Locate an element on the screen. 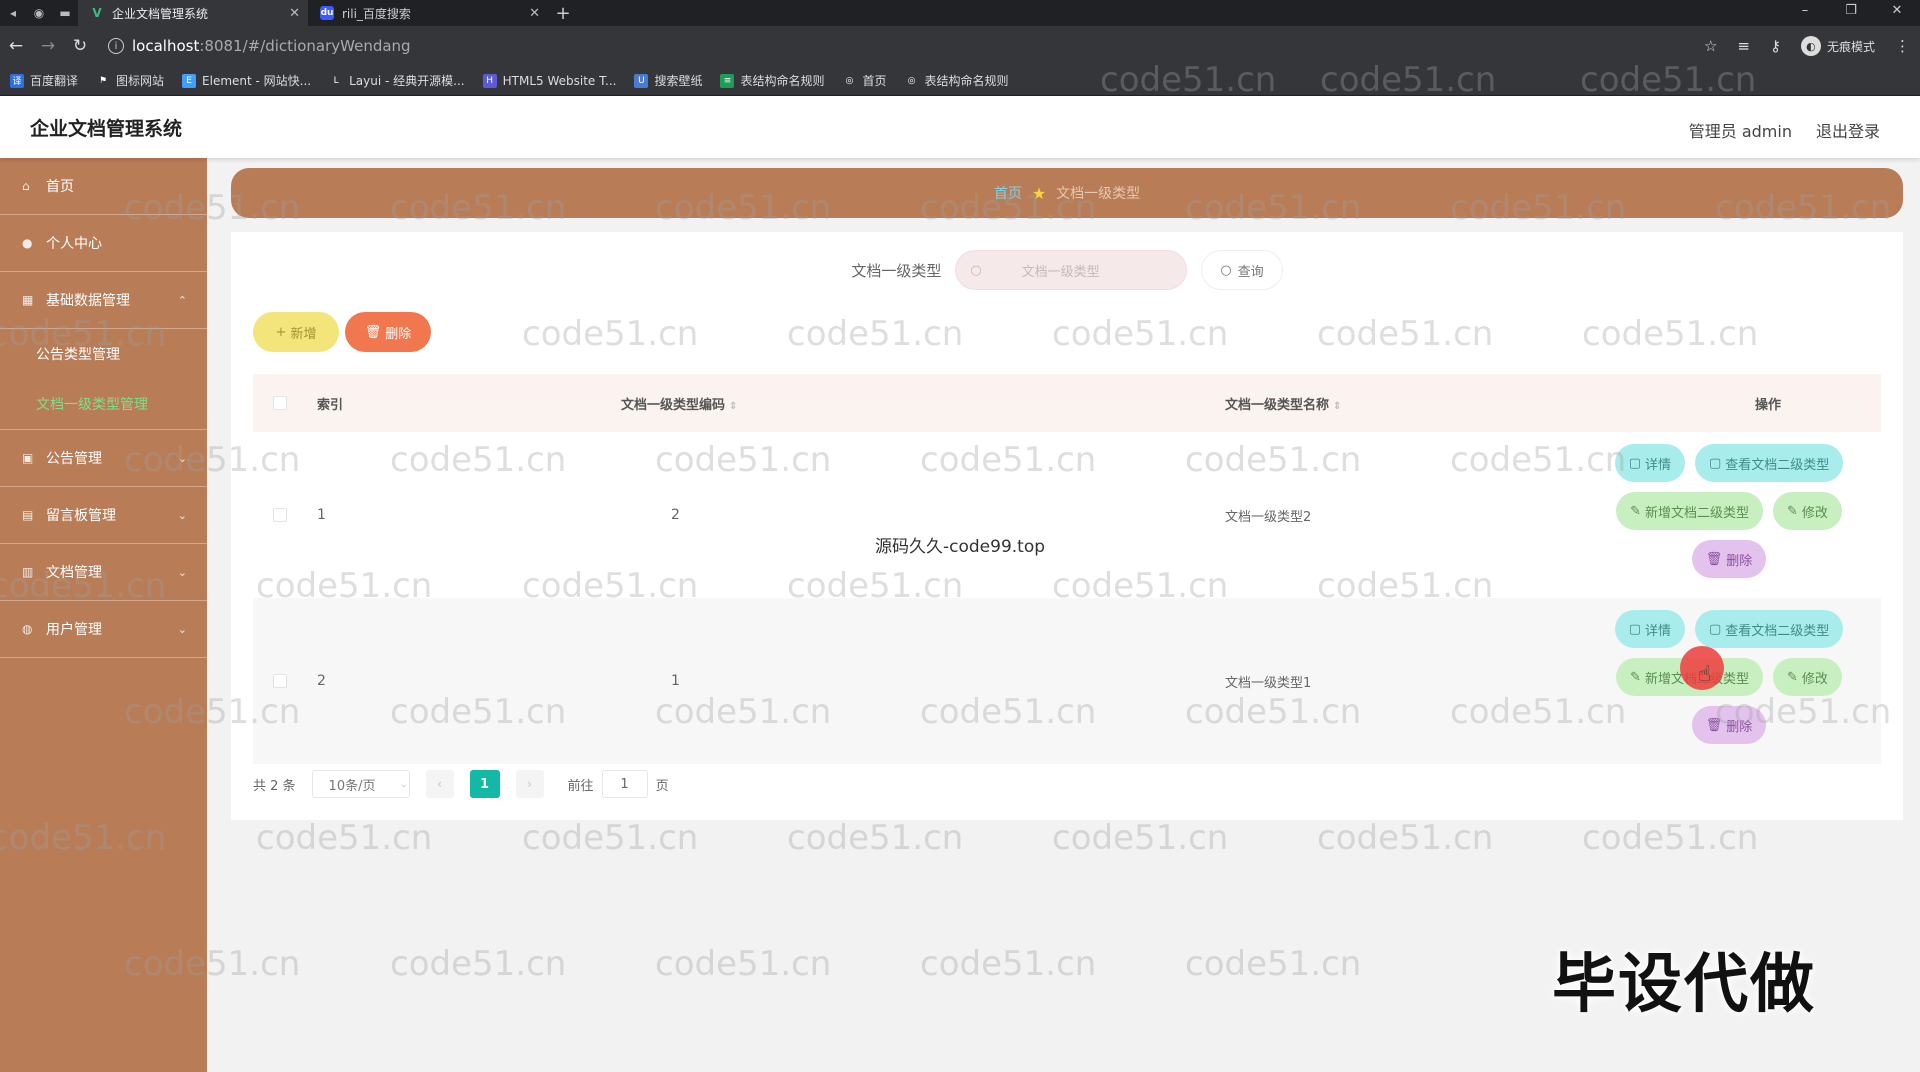  reload-icon: ↻ is located at coordinates (80, 46).